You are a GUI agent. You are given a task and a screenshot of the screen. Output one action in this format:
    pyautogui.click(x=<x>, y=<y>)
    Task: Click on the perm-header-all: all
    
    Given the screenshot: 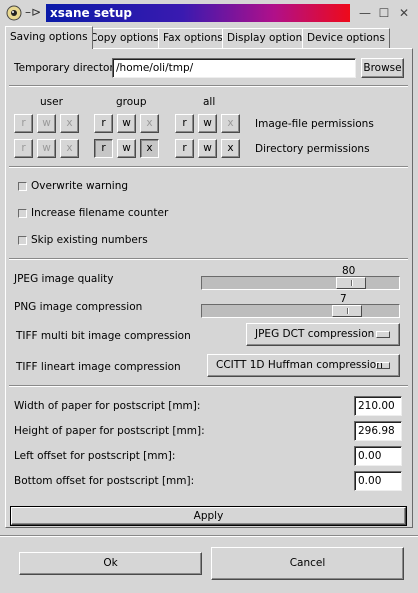 What is the action you would take?
    pyautogui.click(x=209, y=102)
    